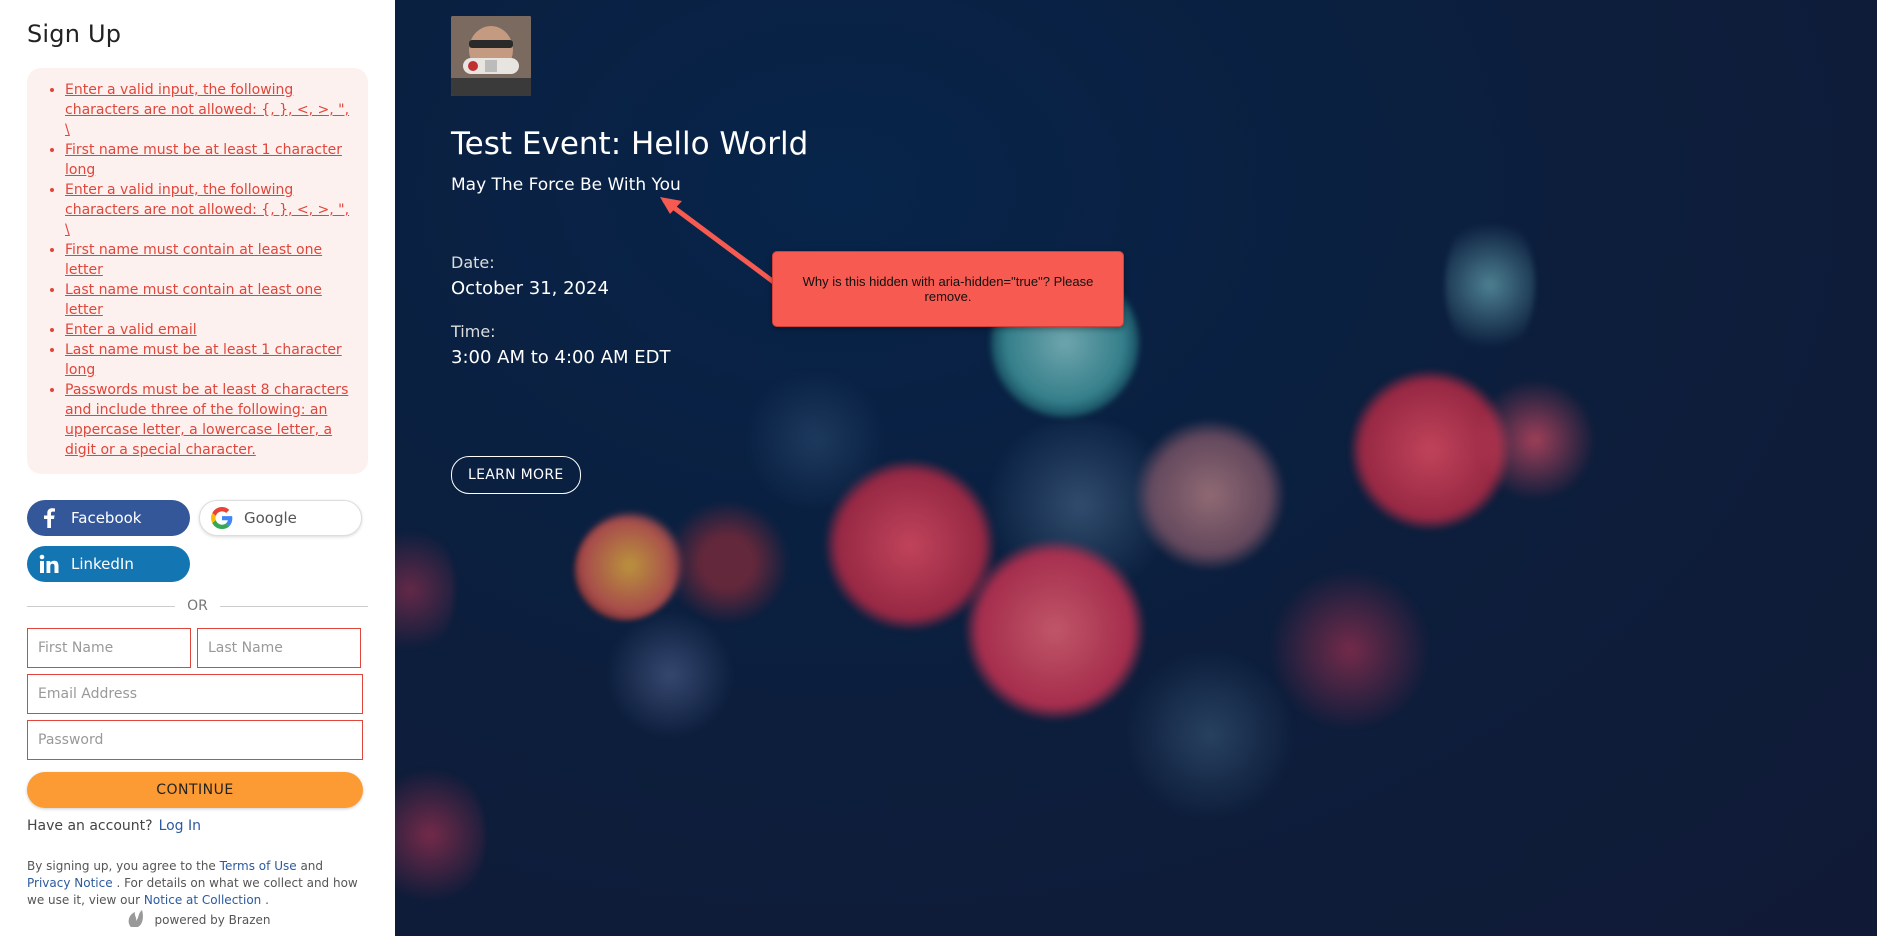 The image size is (1877, 936). I want to click on email-field: Email Address, so click(195, 694).